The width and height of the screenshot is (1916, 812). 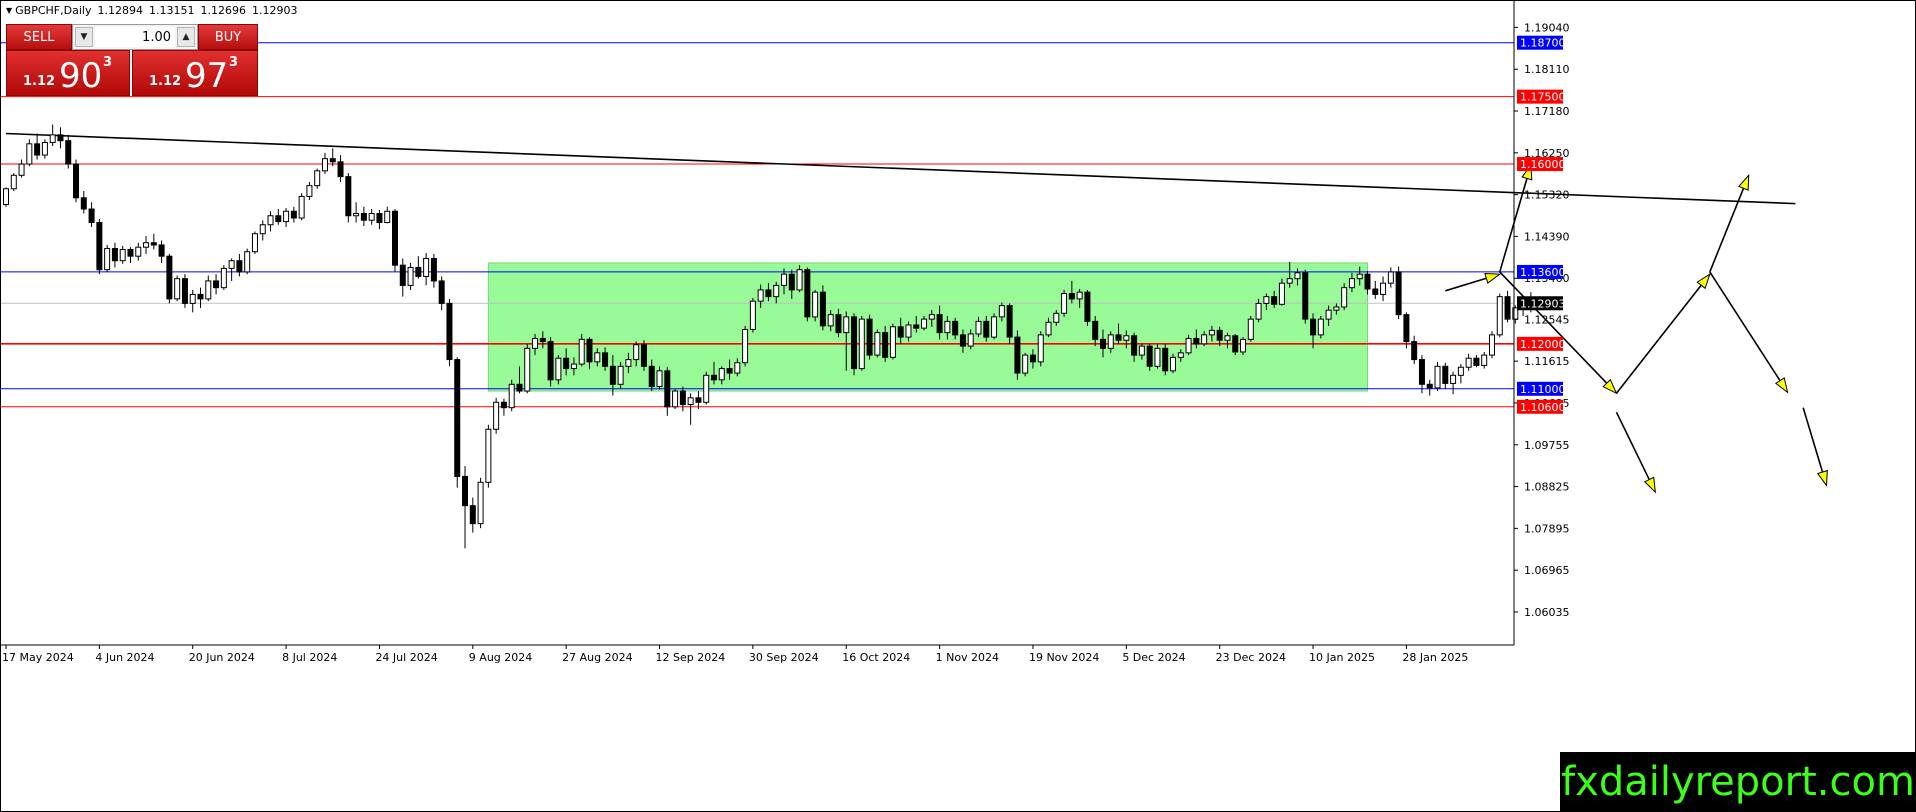 I want to click on x-tick-label: 12 Sep 2024, so click(x=691, y=657).